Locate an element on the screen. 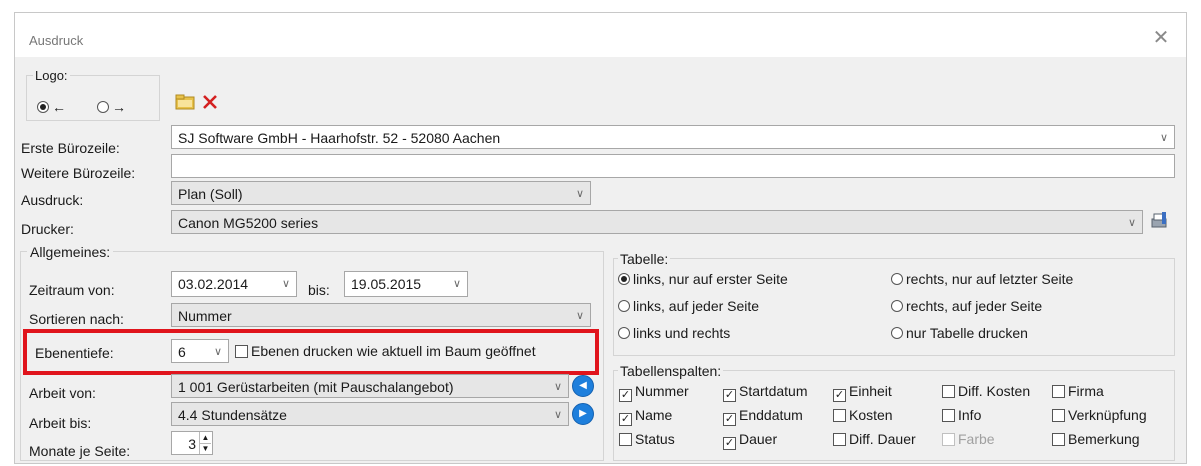 Image resolution: width=1201 pixels, height=466 pixels. col-checkbox-name: ✓ Name is located at coordinates (645, 416).